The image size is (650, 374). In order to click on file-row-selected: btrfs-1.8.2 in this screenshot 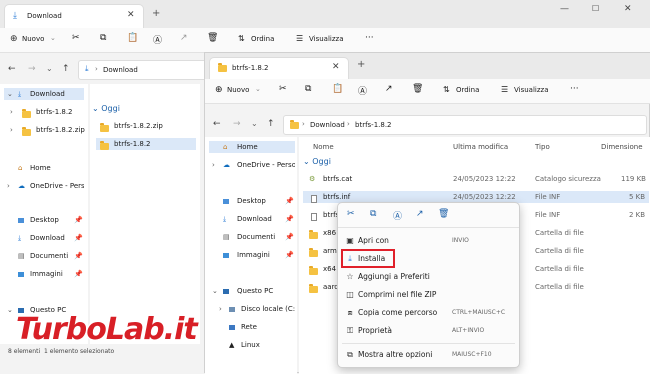, I will do `click(146, 144)`.